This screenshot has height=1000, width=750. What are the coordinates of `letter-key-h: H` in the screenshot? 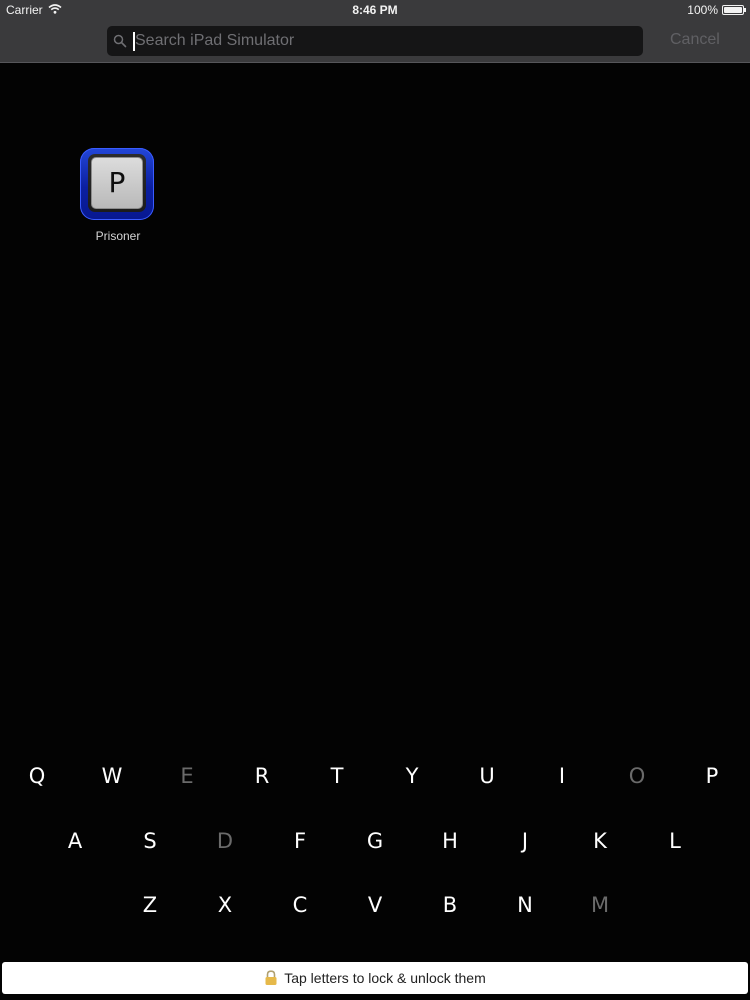 It's located at (450, 841).